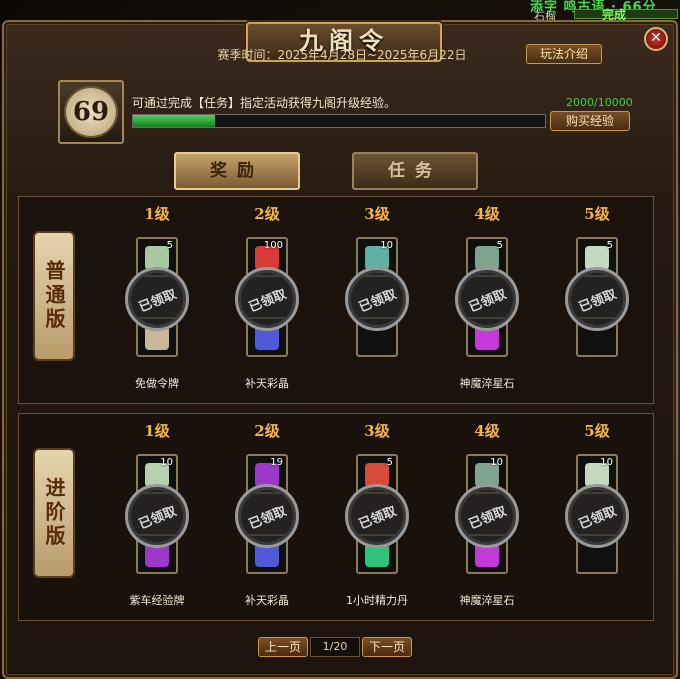  What do you see at coordinates (605, 11) in the screenshot?
I see `hud-quest-tracker: 添字 鸣古语 · 66分 石榴 完成` at bounding box center [605, 11].